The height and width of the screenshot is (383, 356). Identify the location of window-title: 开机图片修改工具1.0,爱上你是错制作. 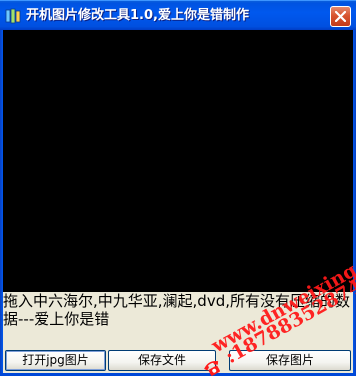
(137, 15).